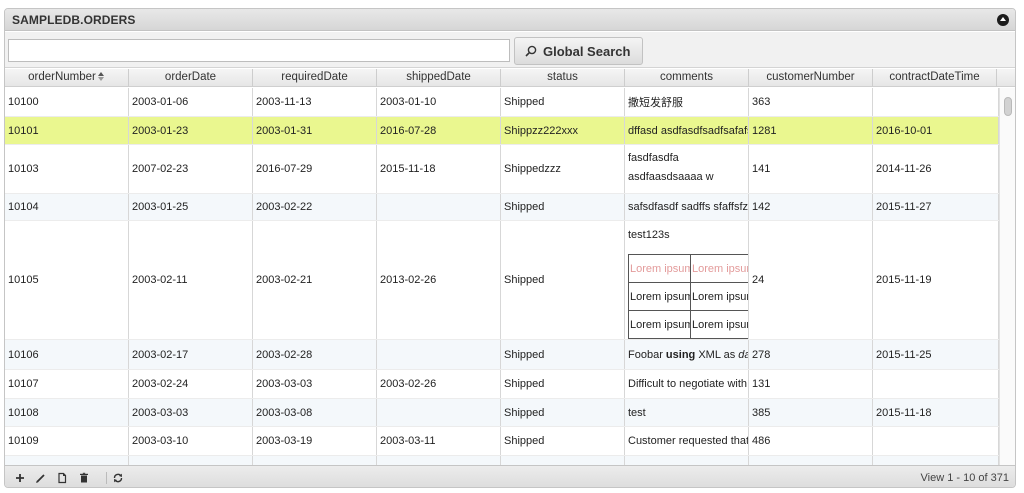 The image size is (1024, 493). Describe the element at coordinates (510, 20) in the screenshot. I see `grid-titlebar: SAMPLEDB.ORDERS` at that location.